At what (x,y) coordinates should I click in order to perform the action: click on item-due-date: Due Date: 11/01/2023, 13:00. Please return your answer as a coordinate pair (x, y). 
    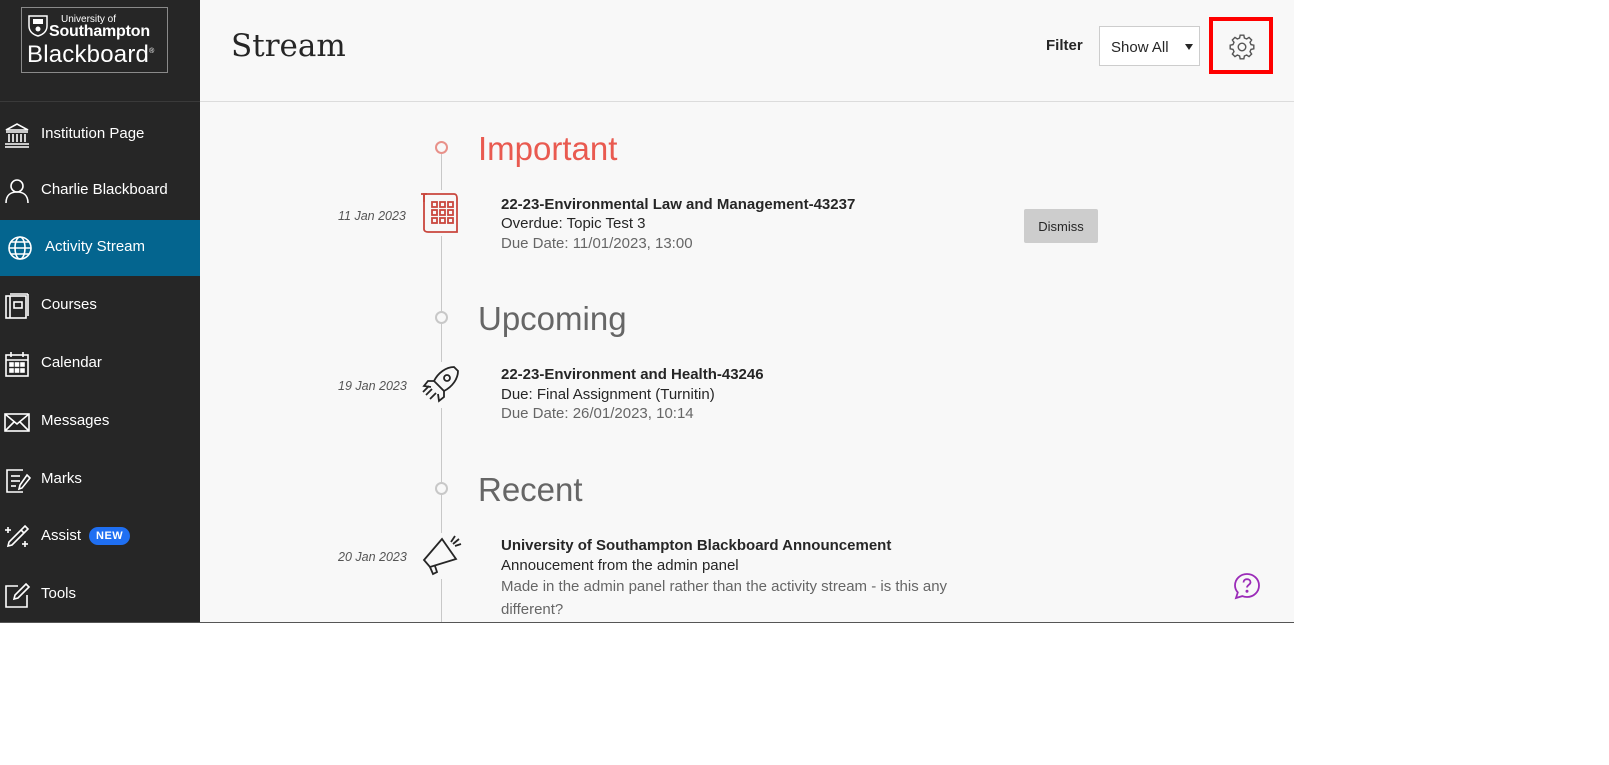
    Looking at the image, I should click on (597, 243).